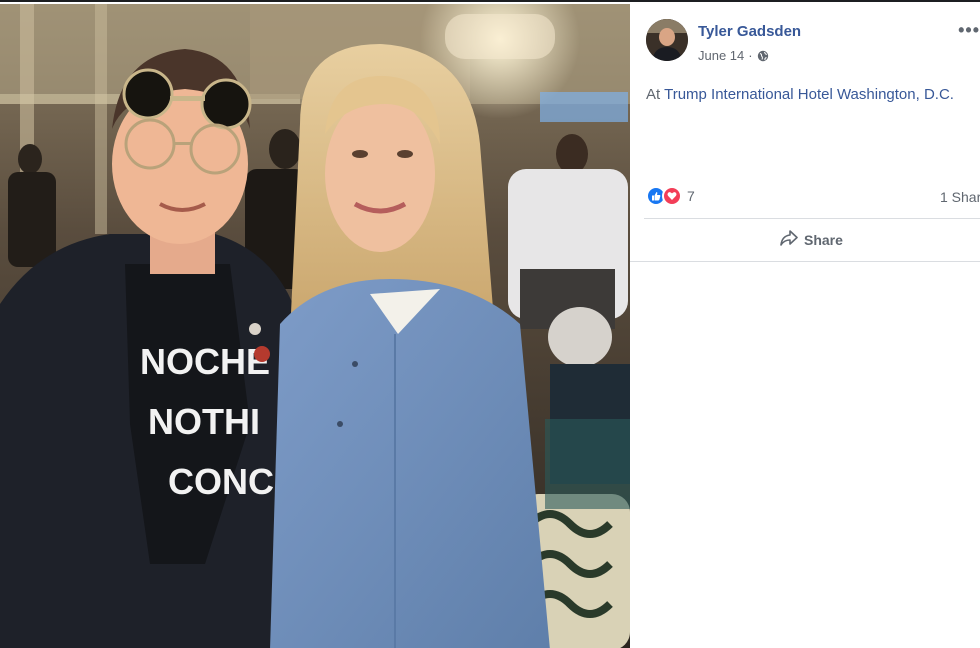 Image resolution: width=980 pixels, height=648 pixels. I want to click on reactions-summary: 7, so click(670, 196).